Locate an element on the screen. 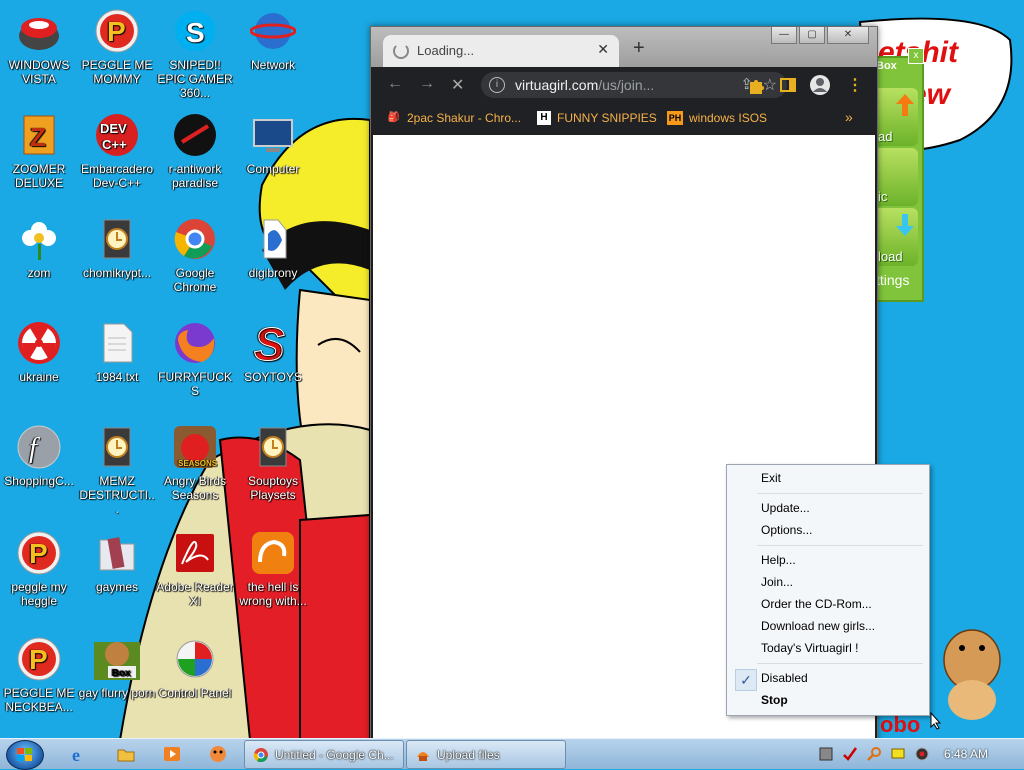 The height and width of the screenshot is (770, 1024). panel-settings-link: ttings is located at coordinates (892, 280).